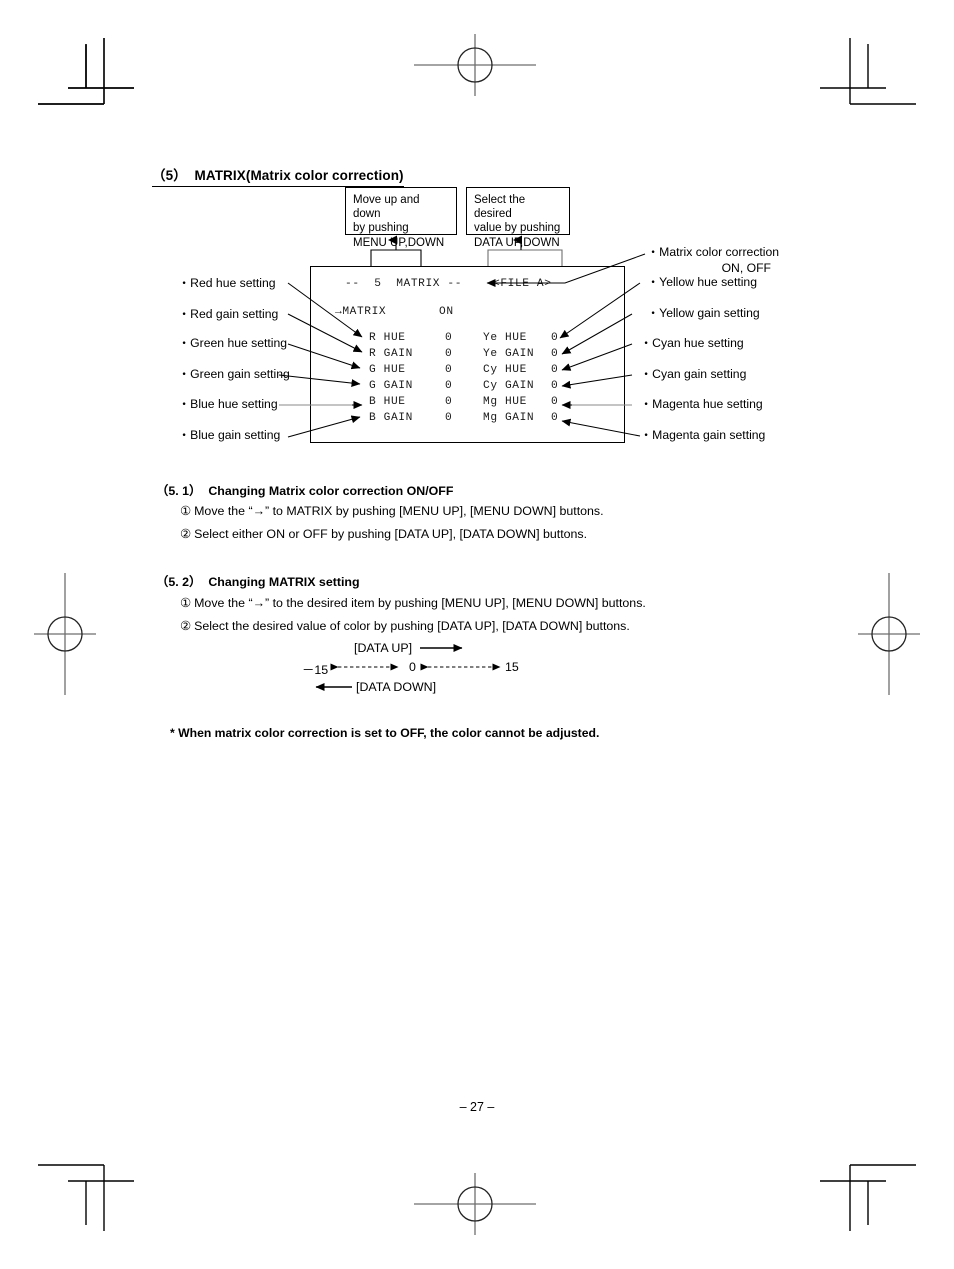 The image size is (954, 1269). Describe the element at coordinates (555, 386) in the screenshot. I see `osd-row-value-cy-gain: 0` at that location.